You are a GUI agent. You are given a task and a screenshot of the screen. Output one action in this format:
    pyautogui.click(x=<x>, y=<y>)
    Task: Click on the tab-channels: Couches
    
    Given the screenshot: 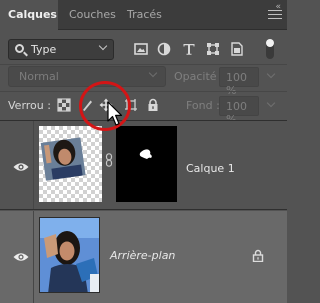 What is the action you would take?
    pyautogui.click(x=92, y=15)
    